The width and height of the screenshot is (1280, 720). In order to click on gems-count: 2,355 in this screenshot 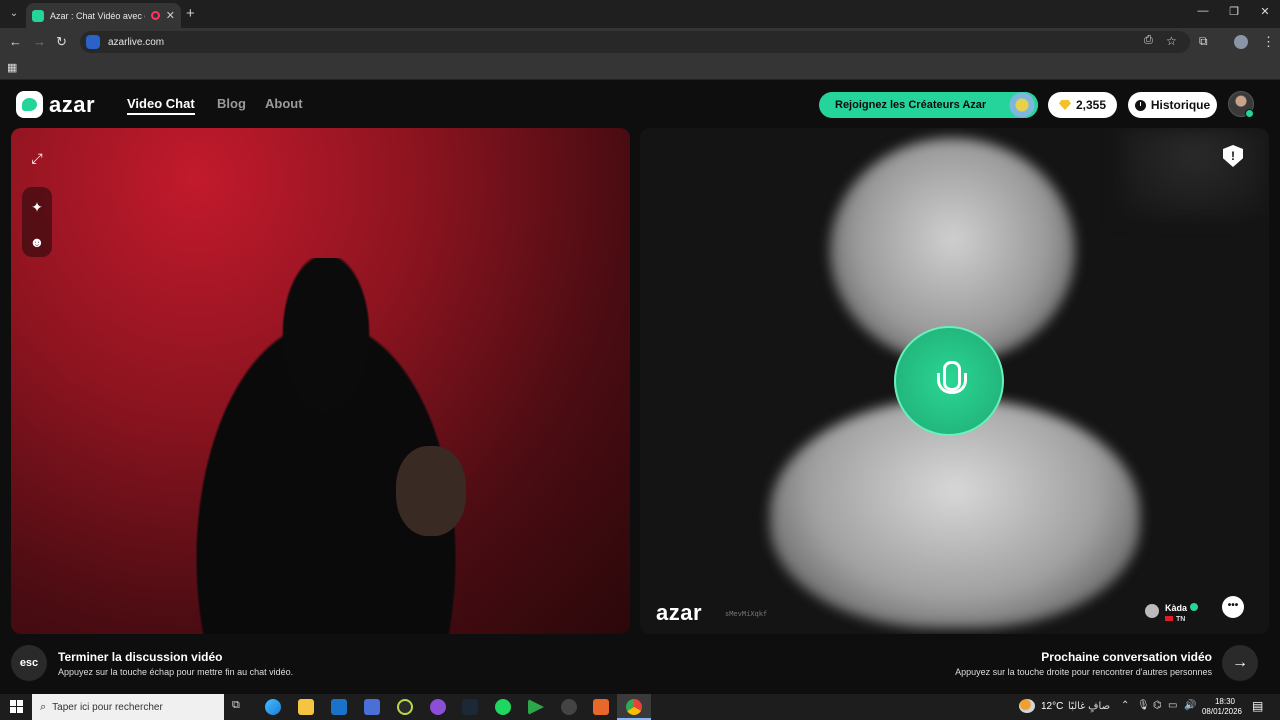, I will do `click(1091, 105)`.